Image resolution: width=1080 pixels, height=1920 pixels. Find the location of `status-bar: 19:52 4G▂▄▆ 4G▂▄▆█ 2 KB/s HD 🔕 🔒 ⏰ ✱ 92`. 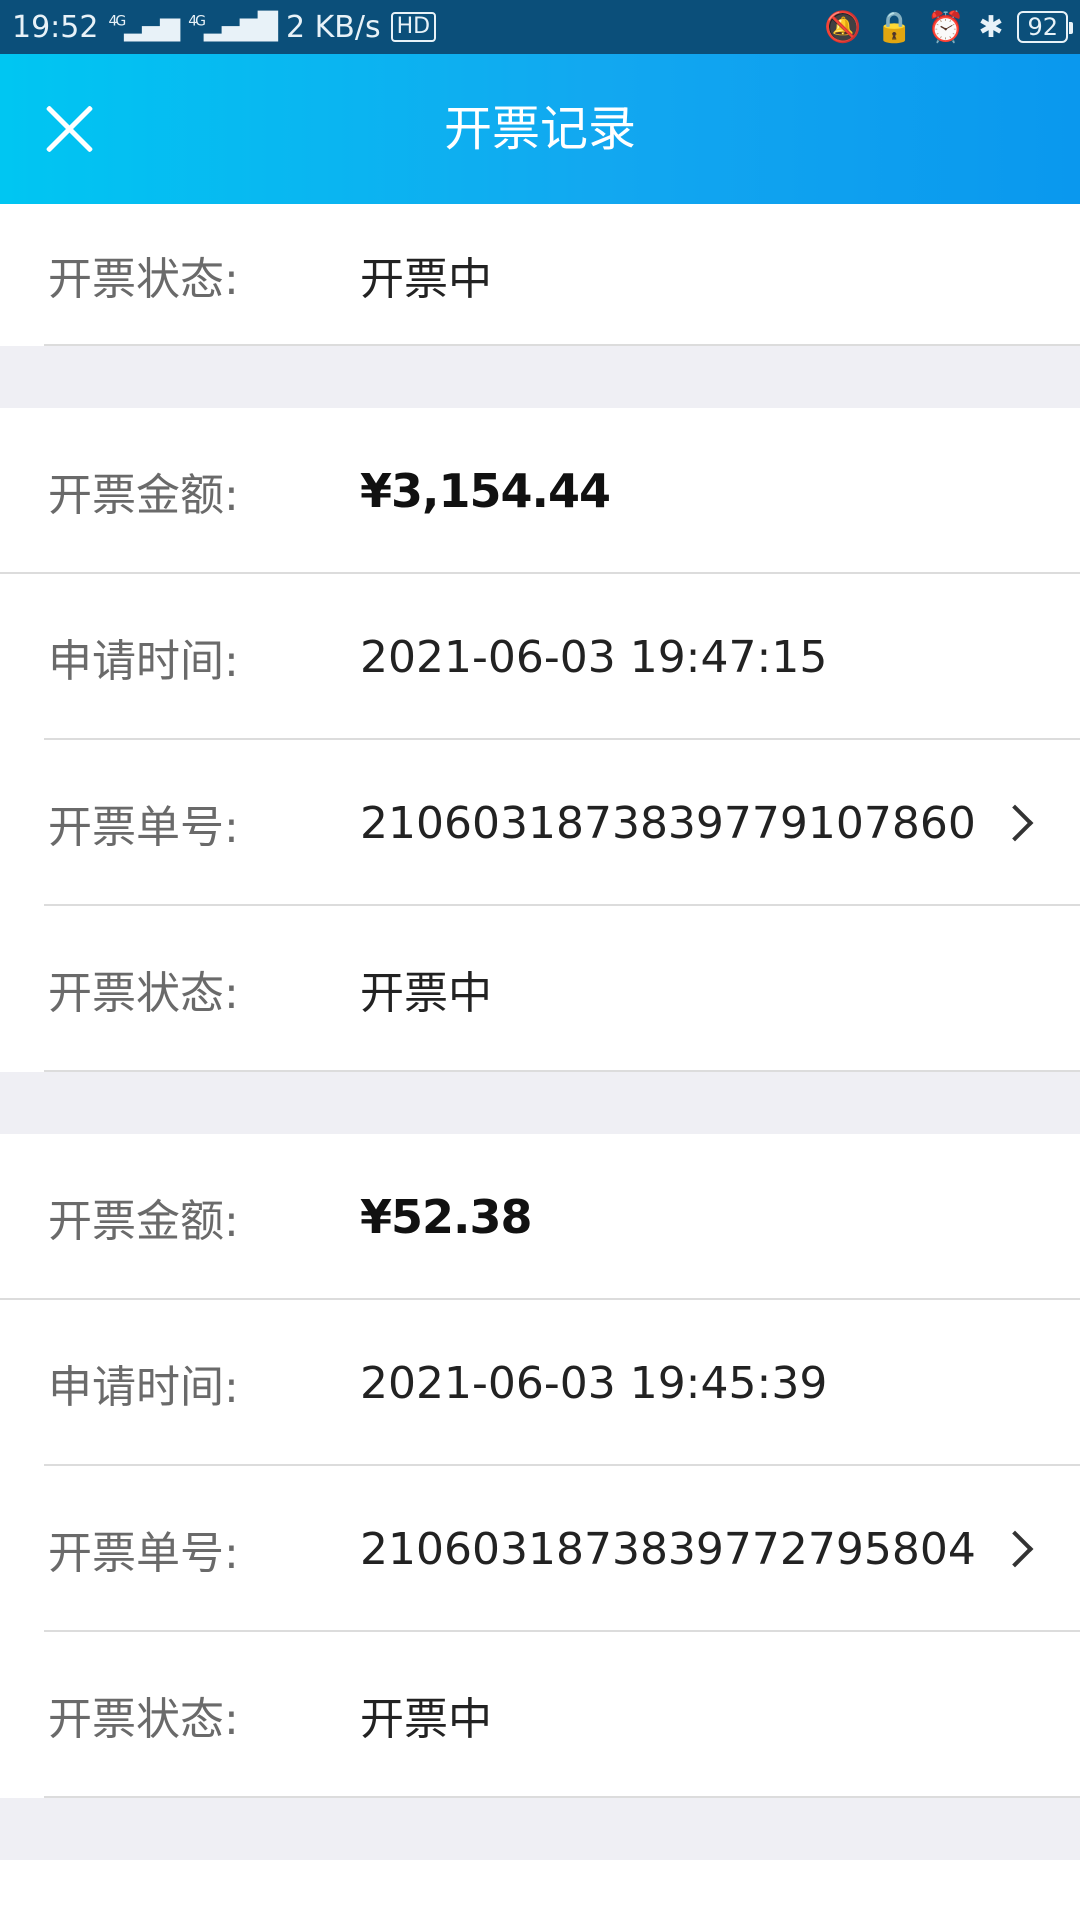

status-bar: 19:52 4G▂▄▆ 4G▂▄▆█ 2 KB/s HD 🔕 🔒 ⏰ ✱ 92 is located at coordinates (540, 27).